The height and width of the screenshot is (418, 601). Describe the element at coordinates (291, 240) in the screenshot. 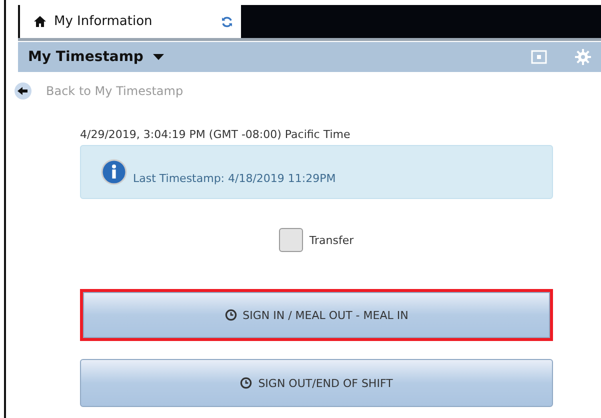

I see `transfer-checkbox` at that location.